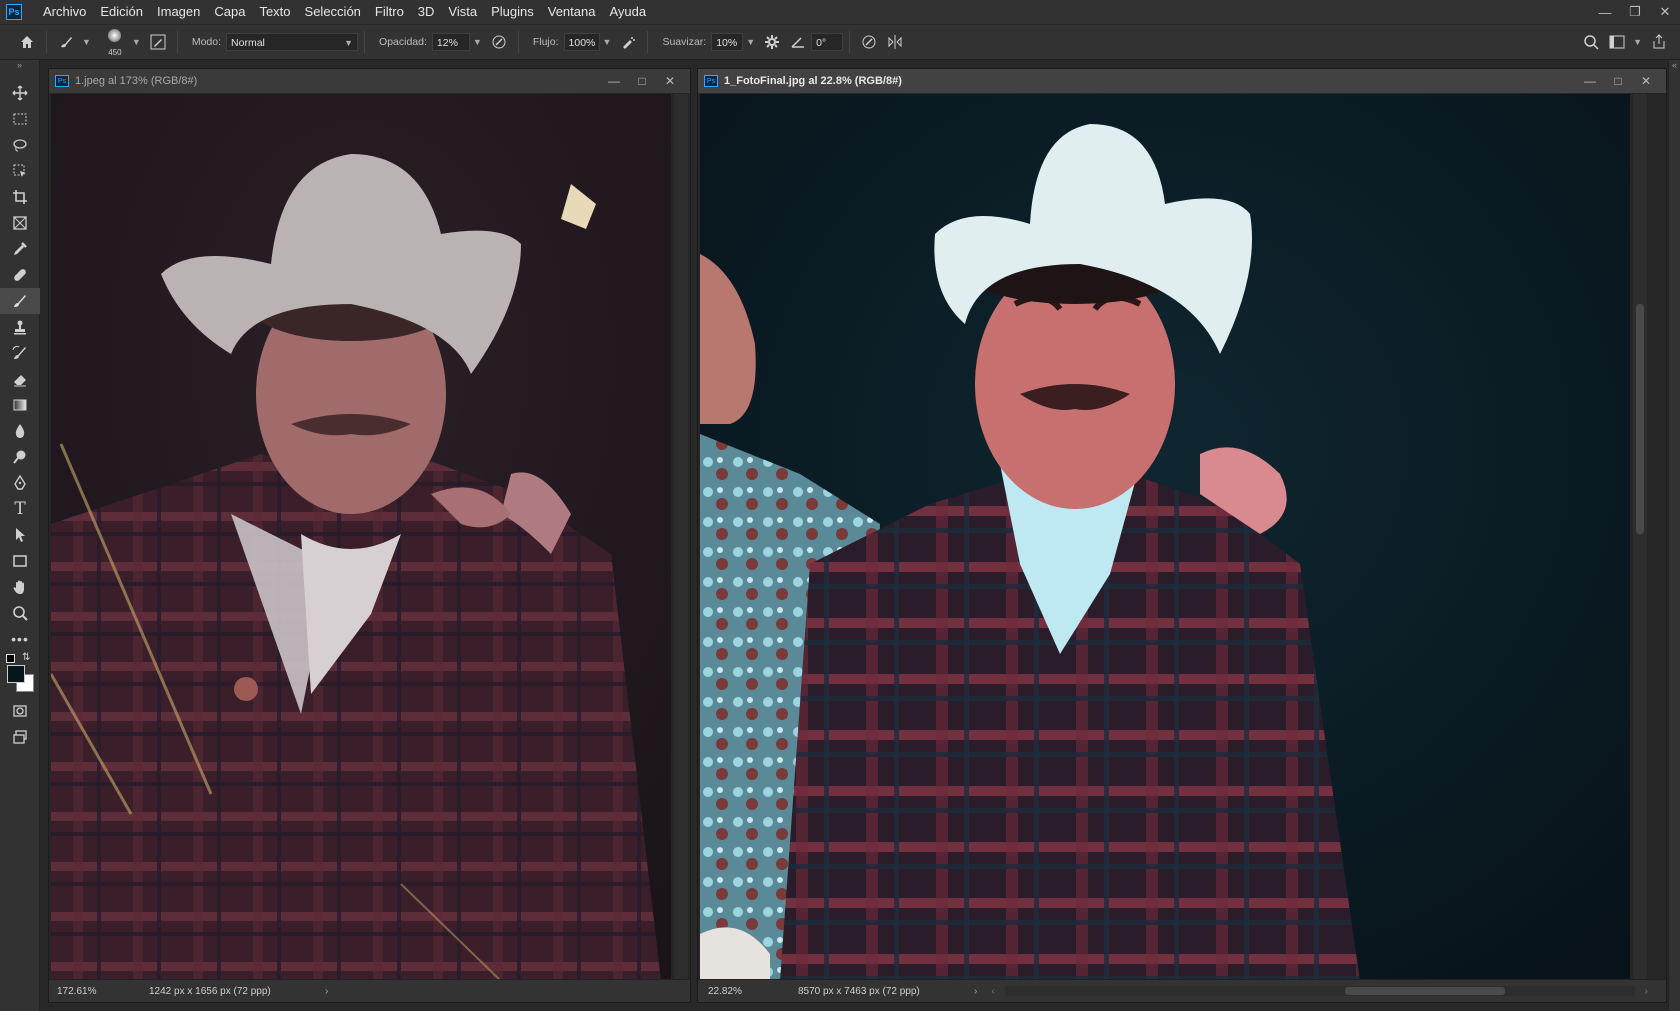  Describe the element at coordinates (1617, 42) in the screenshot. I see `workspace-icon` at that location.